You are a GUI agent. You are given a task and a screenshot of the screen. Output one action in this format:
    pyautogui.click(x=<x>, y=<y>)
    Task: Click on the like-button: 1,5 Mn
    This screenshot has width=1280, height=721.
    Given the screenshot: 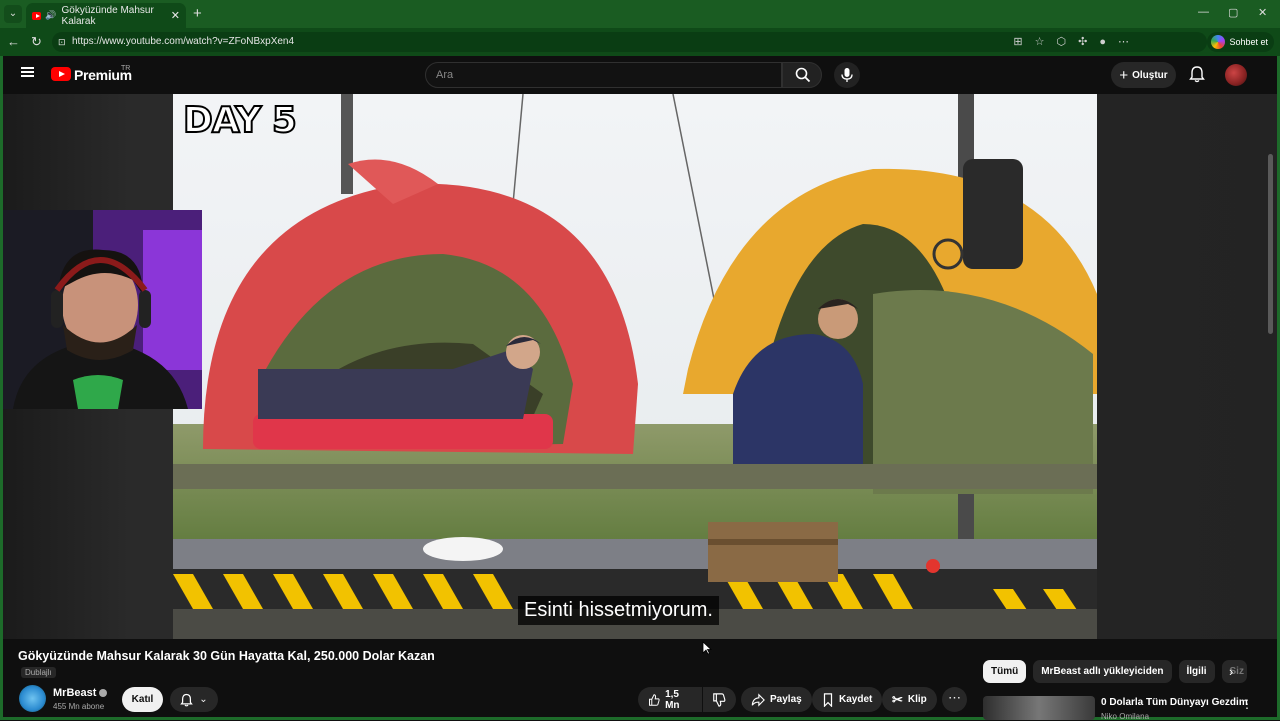 What is the action you would take?
    pyautogui.click(x=670, y=699)
    